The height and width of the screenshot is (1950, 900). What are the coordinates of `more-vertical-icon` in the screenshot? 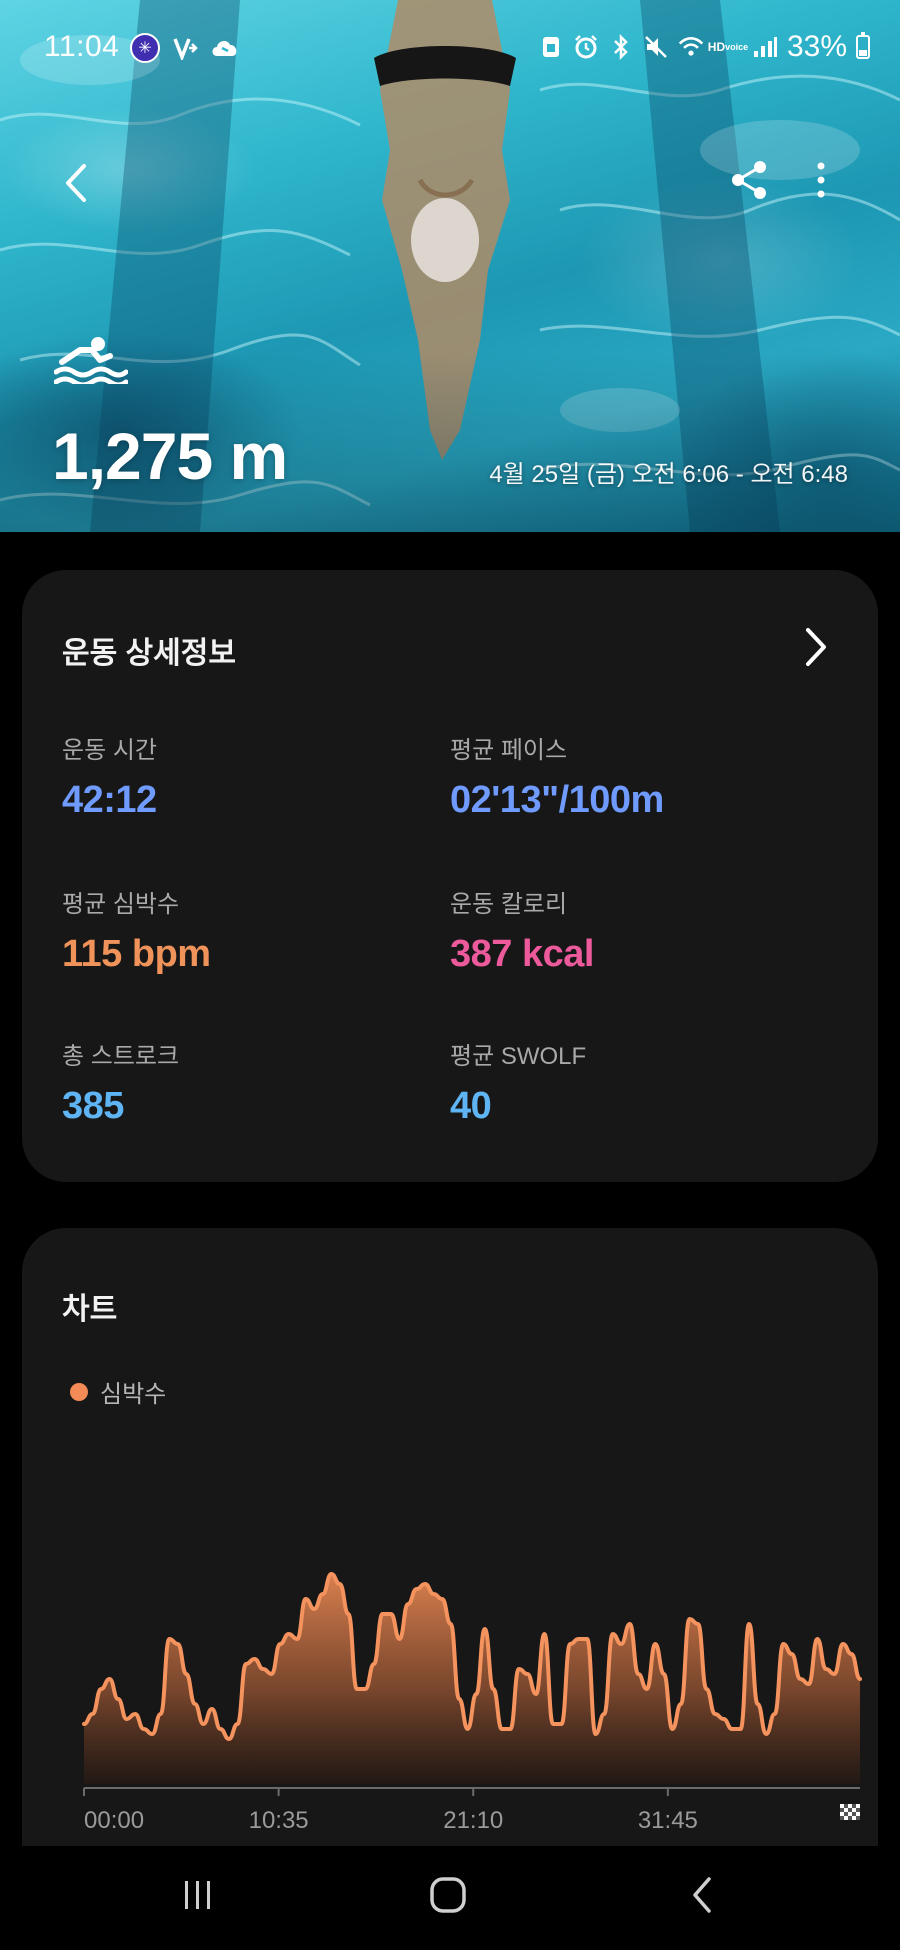 It's located at (821, 180).